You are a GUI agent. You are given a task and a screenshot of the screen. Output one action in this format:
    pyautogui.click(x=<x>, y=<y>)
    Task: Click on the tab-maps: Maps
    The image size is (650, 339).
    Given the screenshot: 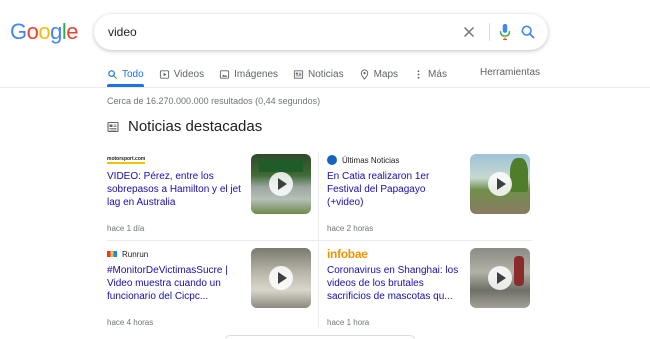 What is the action you would take?
    pyautogui.click(x=378, y=74)
    